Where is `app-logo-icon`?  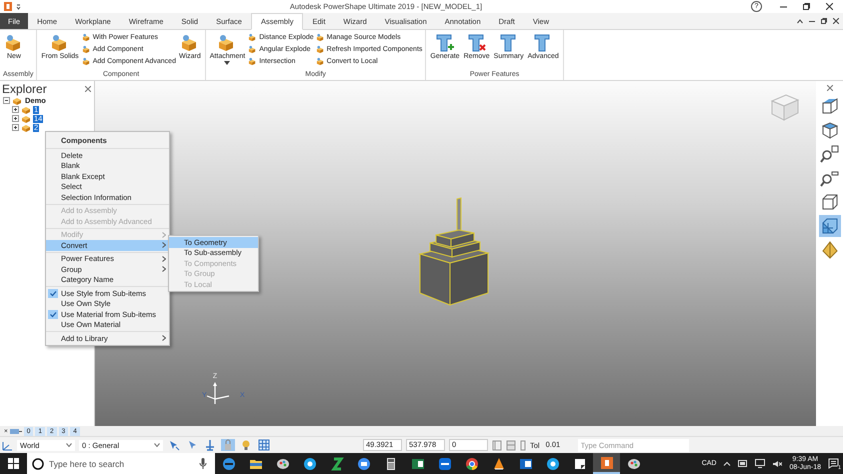 app-logo-icon is located at coordinates (607, 463).